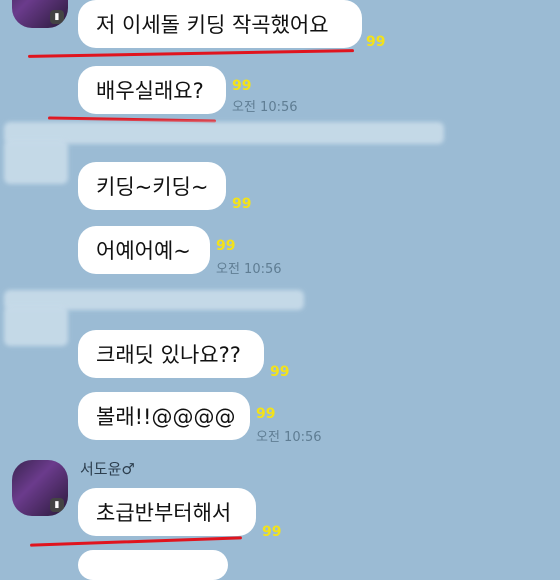  I want to click on message-bubble-6: 볼래!!@@@@, so click(164, 416).